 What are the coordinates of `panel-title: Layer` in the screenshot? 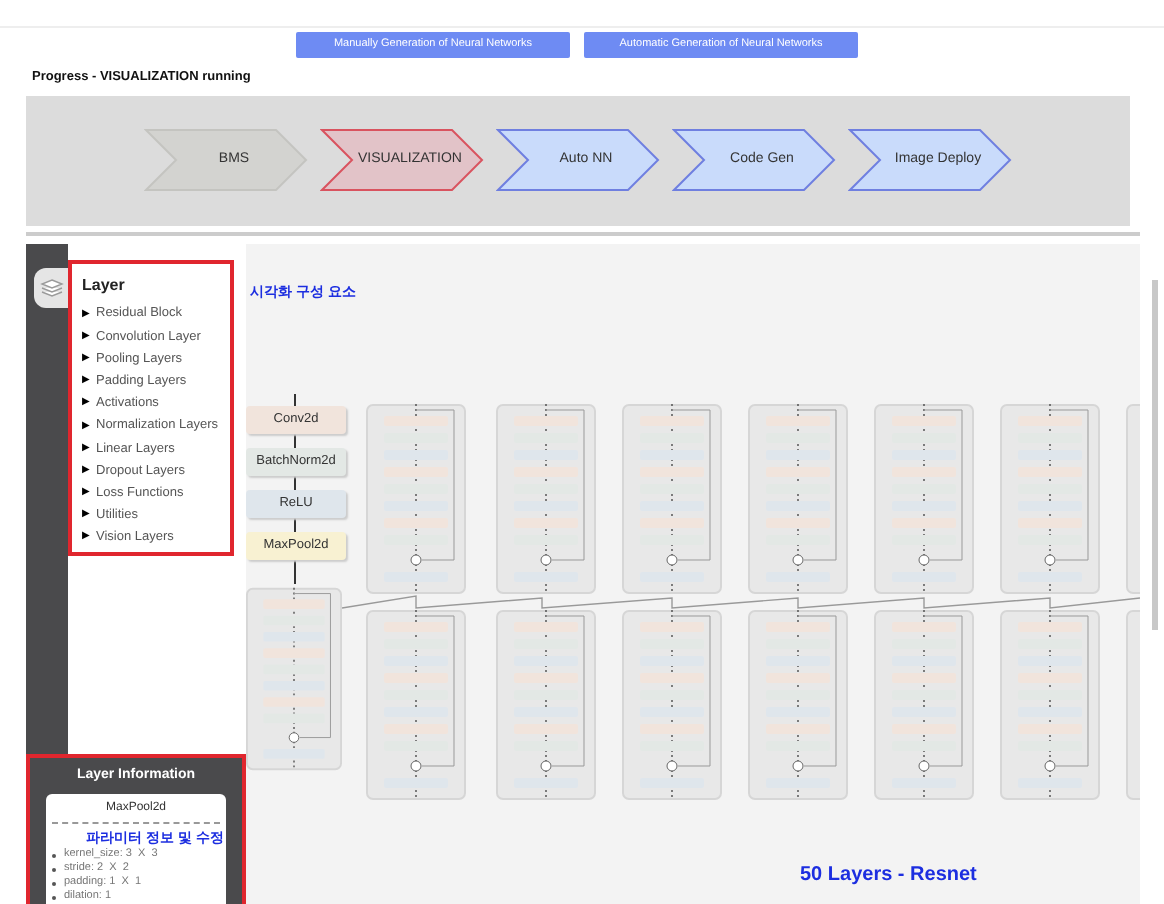 It's located at (104, 285).